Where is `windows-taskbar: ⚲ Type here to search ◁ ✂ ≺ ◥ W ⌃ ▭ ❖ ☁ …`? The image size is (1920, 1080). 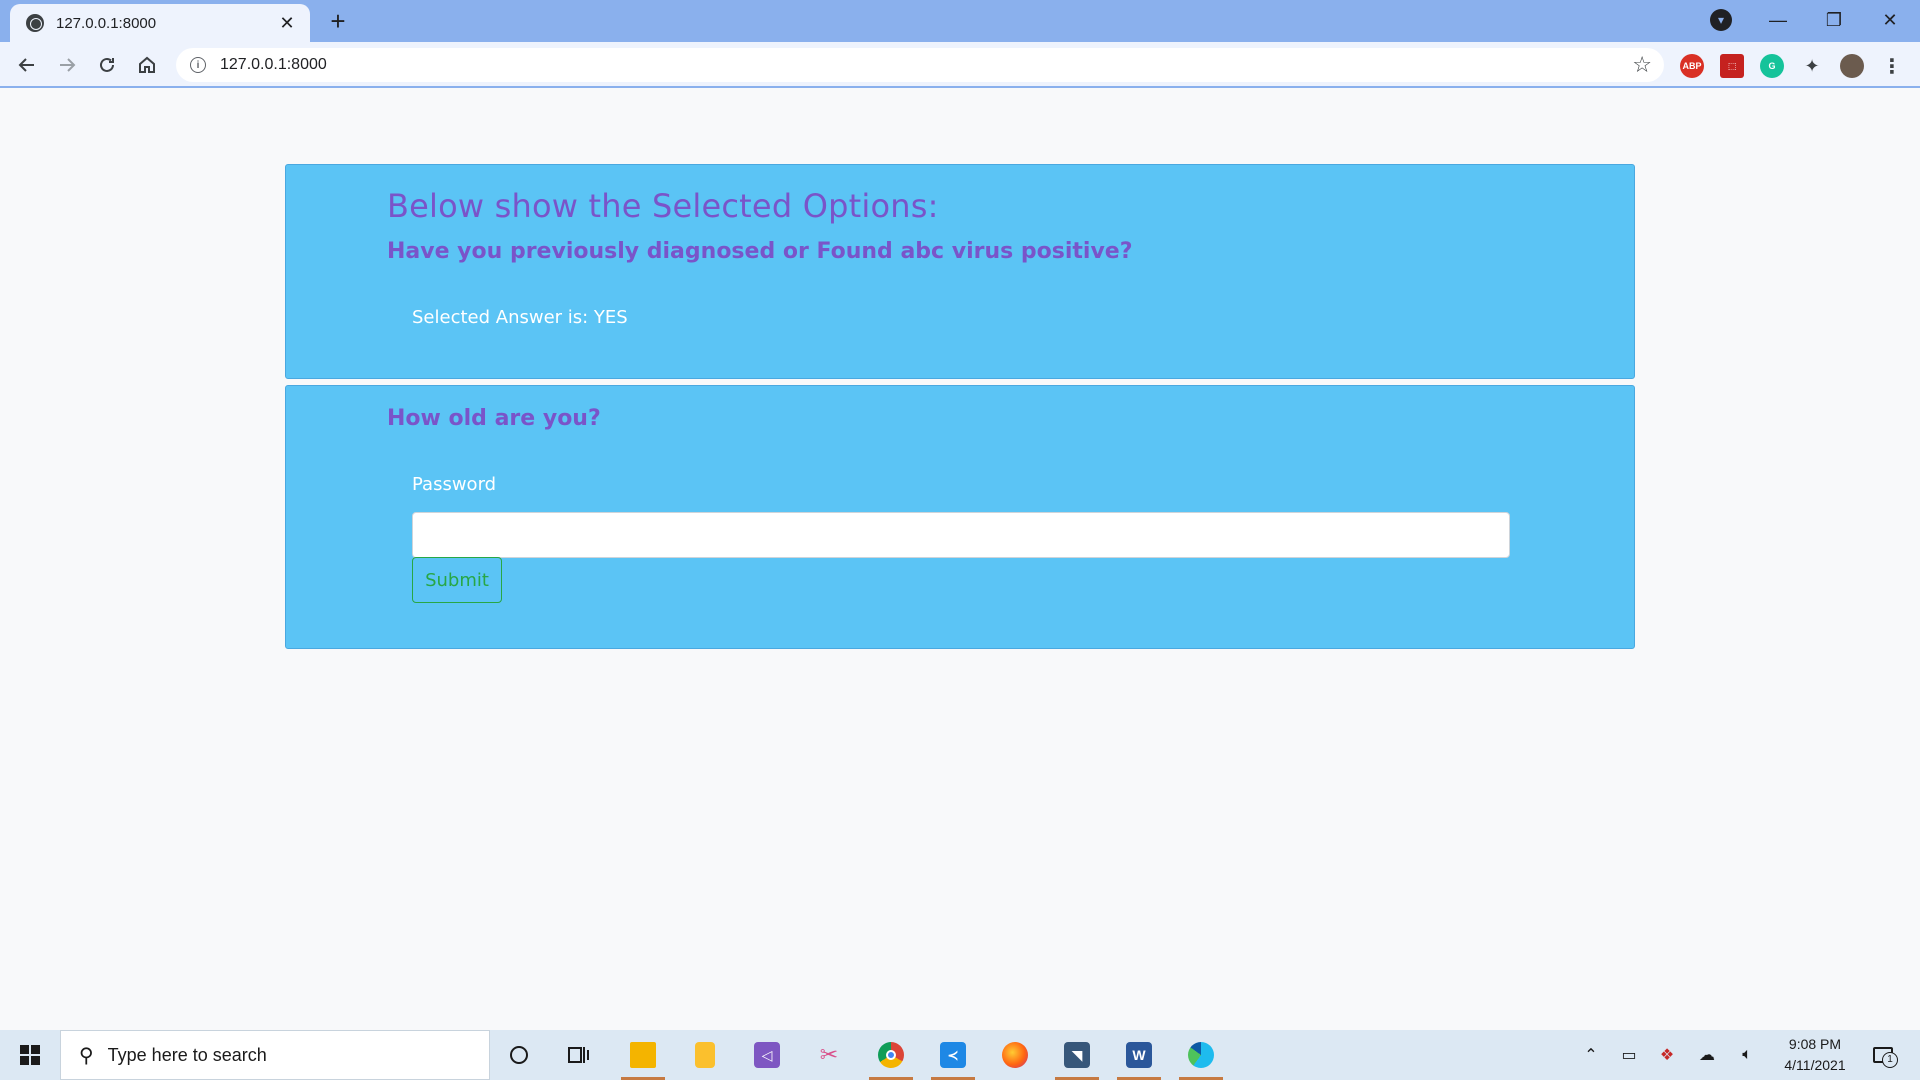
windows-taskbar: ⚲ Type here to search ◁ ✂ ≺ ◥ W ⌃ ▭ ❖ ☁ … is located at coordinates (960, 1055).